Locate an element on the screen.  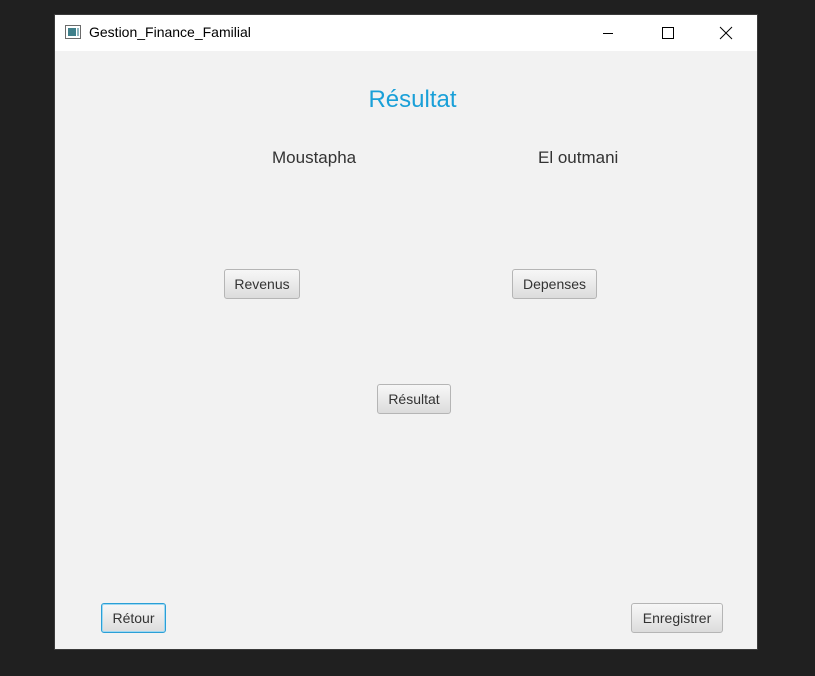
maximize-button is located at coordinates (668, 33).